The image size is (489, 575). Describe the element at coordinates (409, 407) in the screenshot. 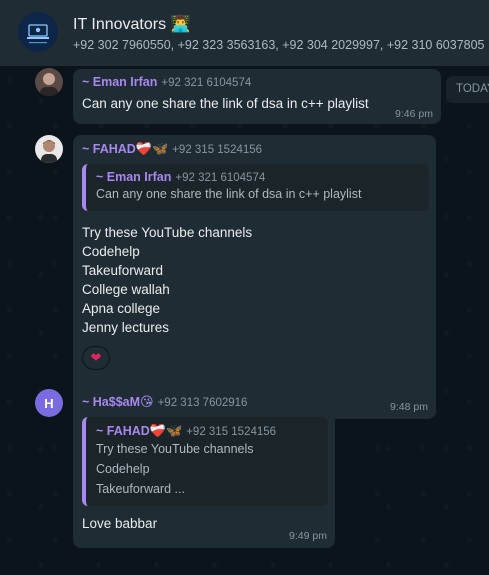

I see `message-time: 9:48 pm` at that location.